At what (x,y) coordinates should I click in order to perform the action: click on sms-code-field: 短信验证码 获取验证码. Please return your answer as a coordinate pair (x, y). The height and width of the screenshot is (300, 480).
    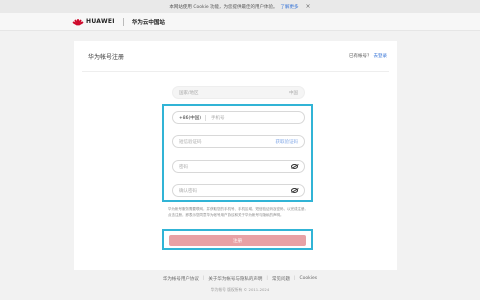
    Looking at the image, I should click on (238, 141).